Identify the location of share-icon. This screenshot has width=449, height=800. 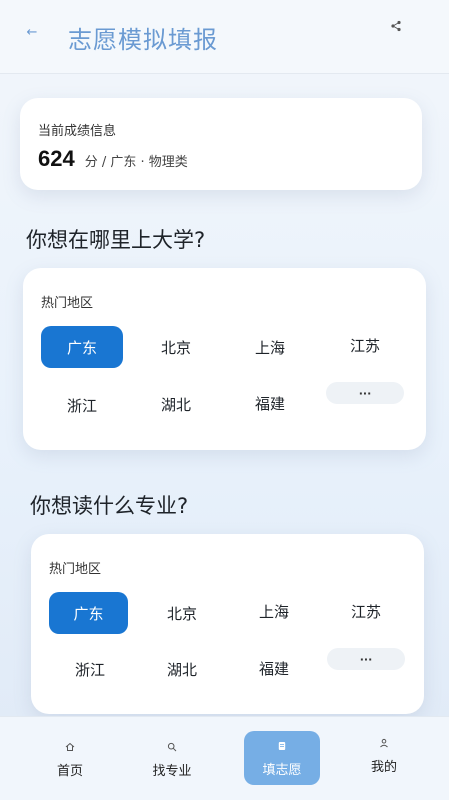
(396, 26).